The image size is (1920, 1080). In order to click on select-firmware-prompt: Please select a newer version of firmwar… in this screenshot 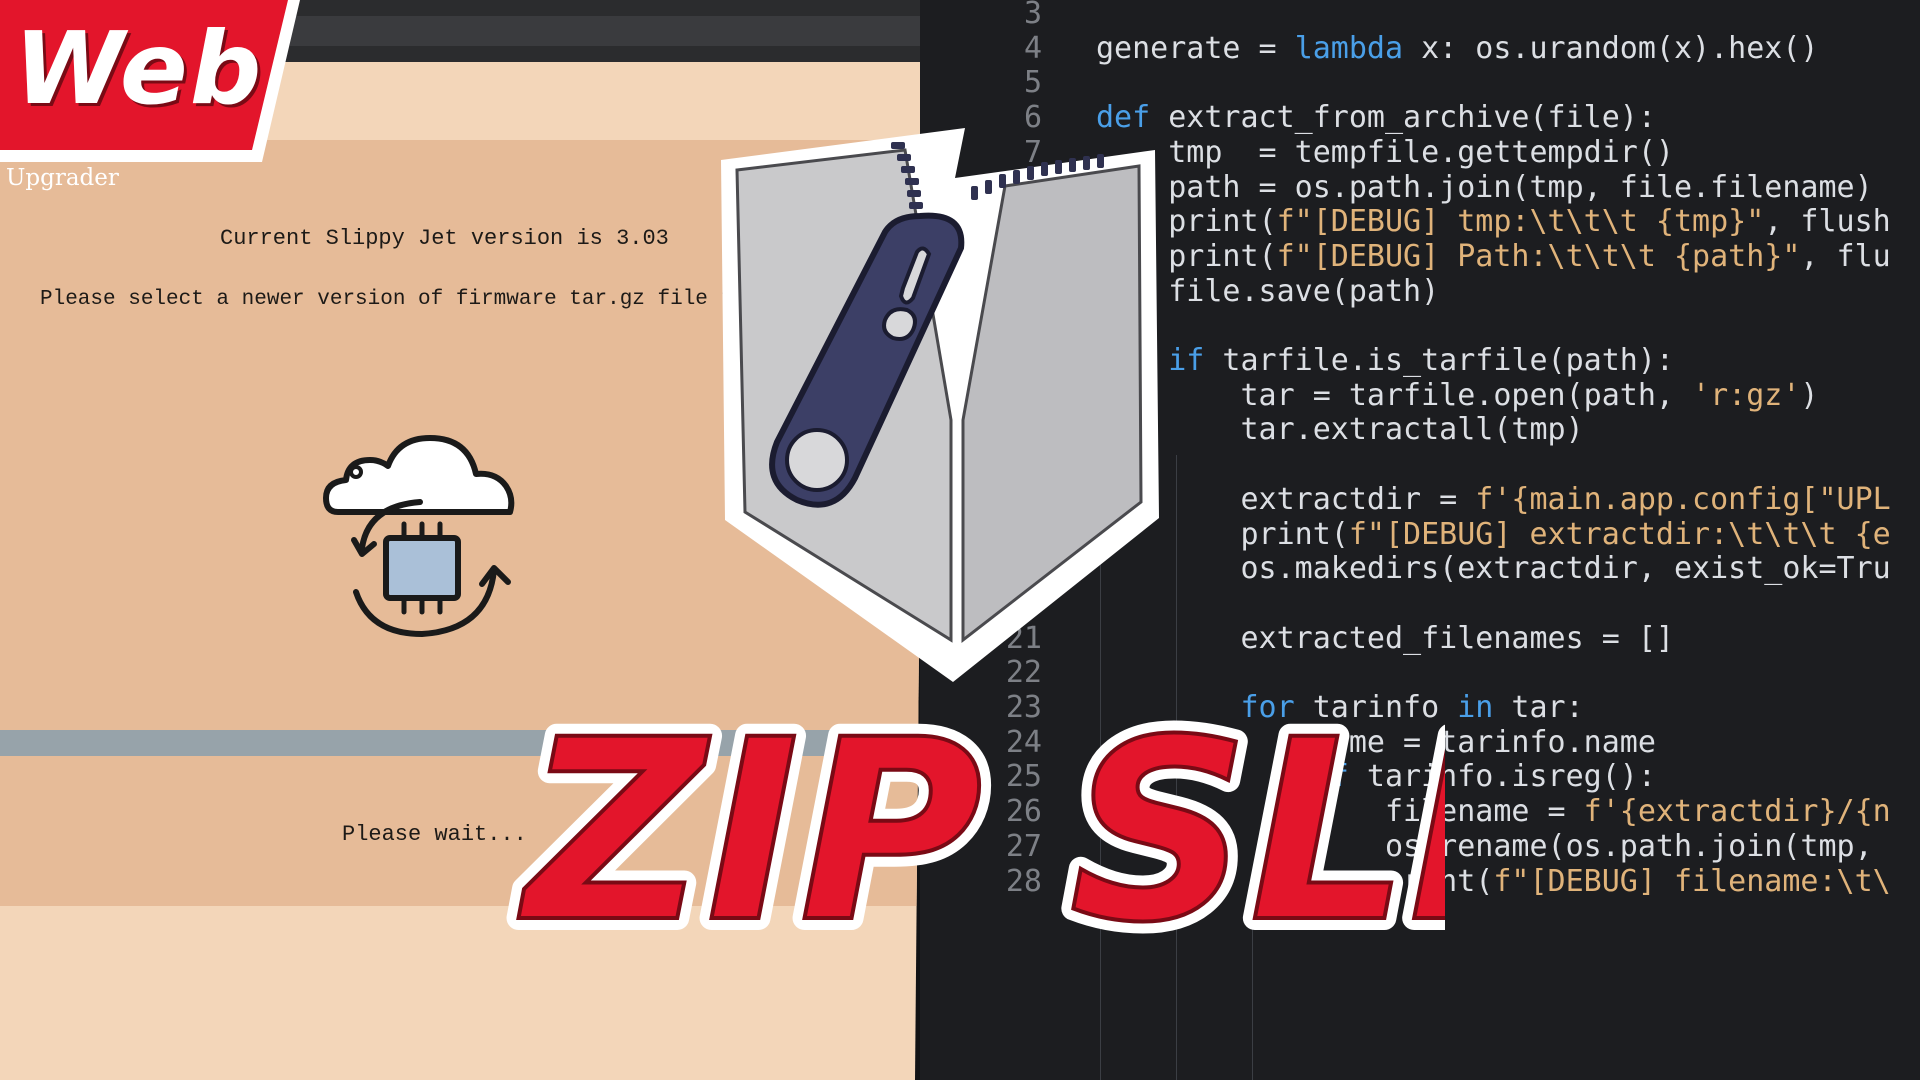, I will do `click(405, 299)`.